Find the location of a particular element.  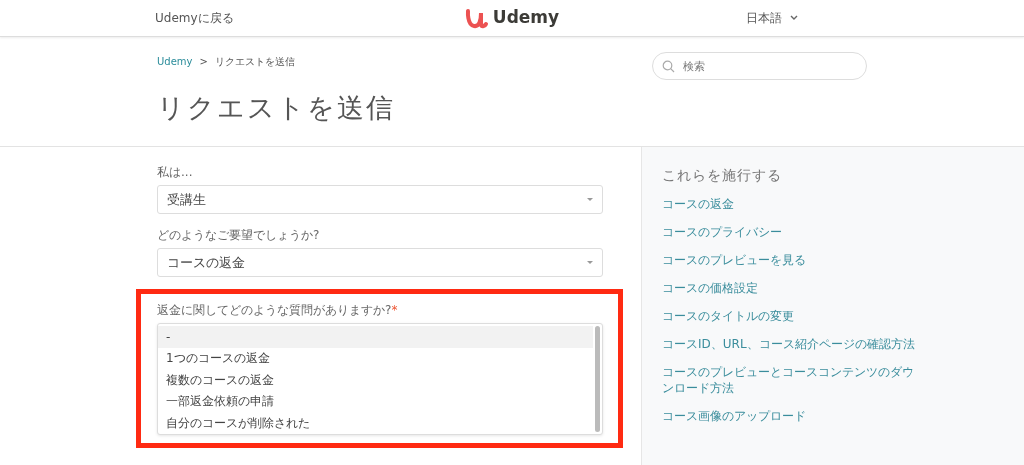

sidebar-link: コースのプライバシー is located at coordinates (793, 231).